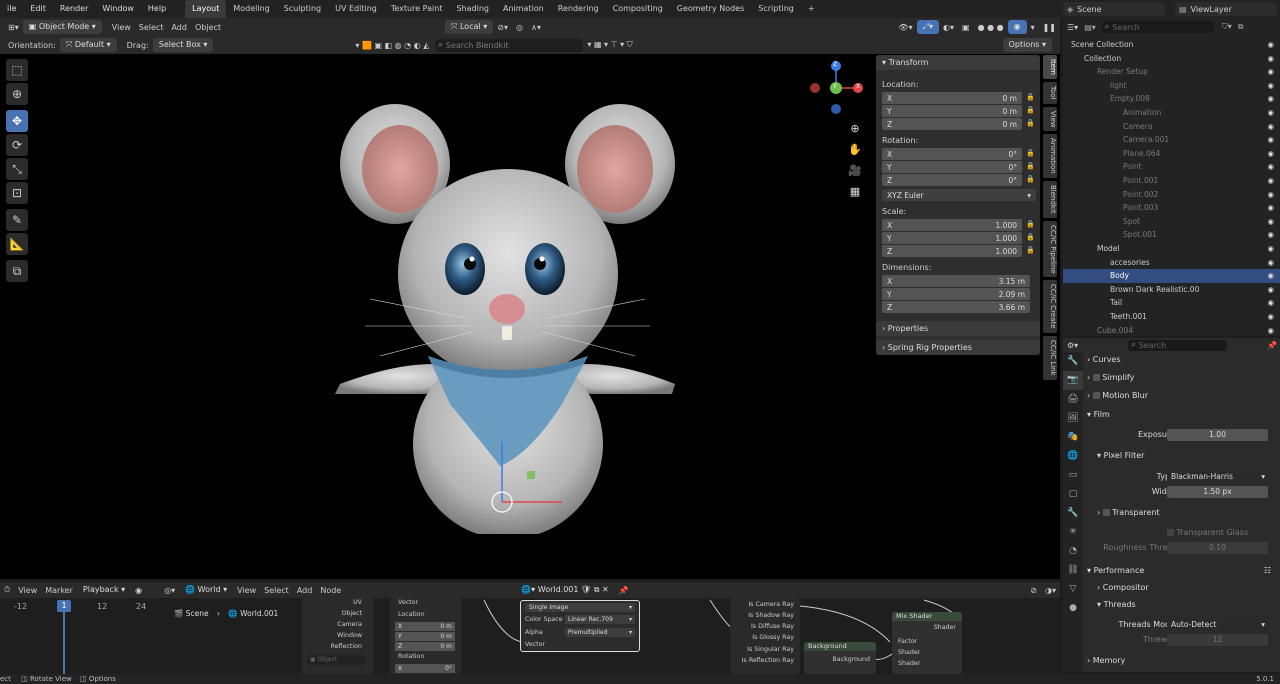 The height and width of the screenshot is (684, 1280). What do you see at coordinates (952, 167) in the screenshot?
I see `rotation-y-field: Y 0°` at bounding box center [952, 167].